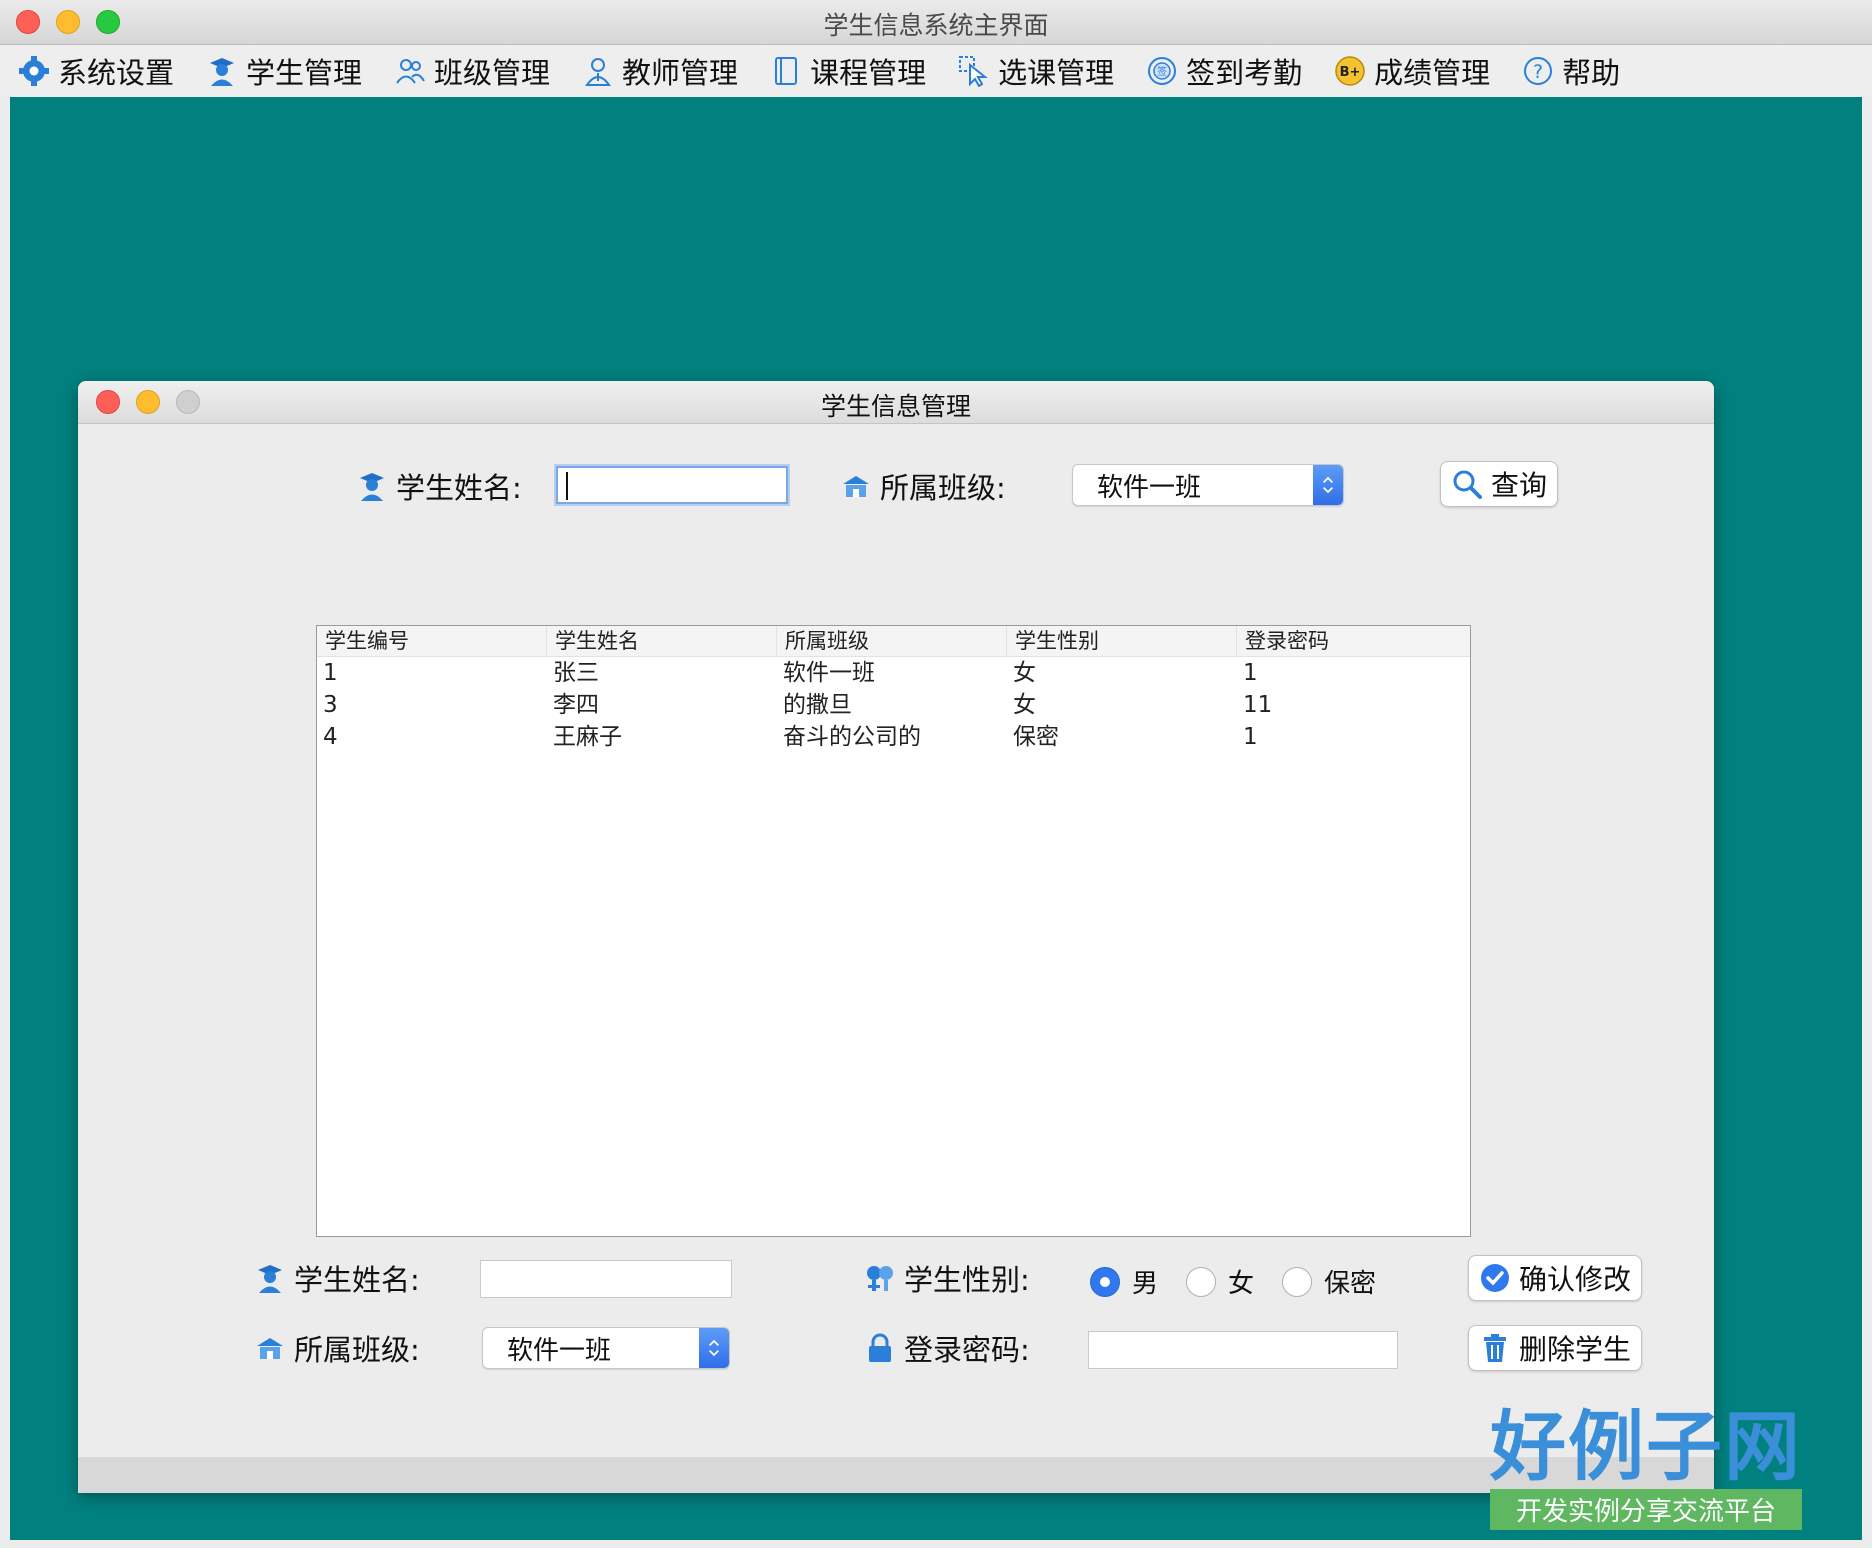  What do you see at coordinates (1350, 1284) in the screenshot?
I see `radio-label: 保密` at bounding box center [1350, 1284].